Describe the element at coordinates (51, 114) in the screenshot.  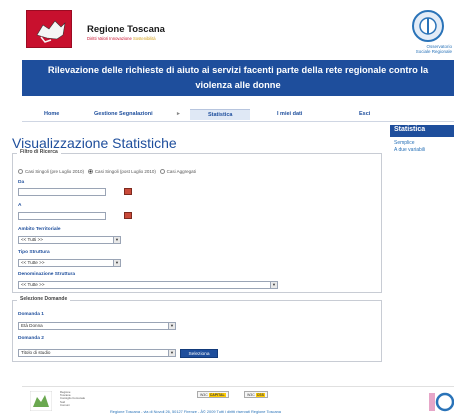
I see `nav-home: Home` at that location.